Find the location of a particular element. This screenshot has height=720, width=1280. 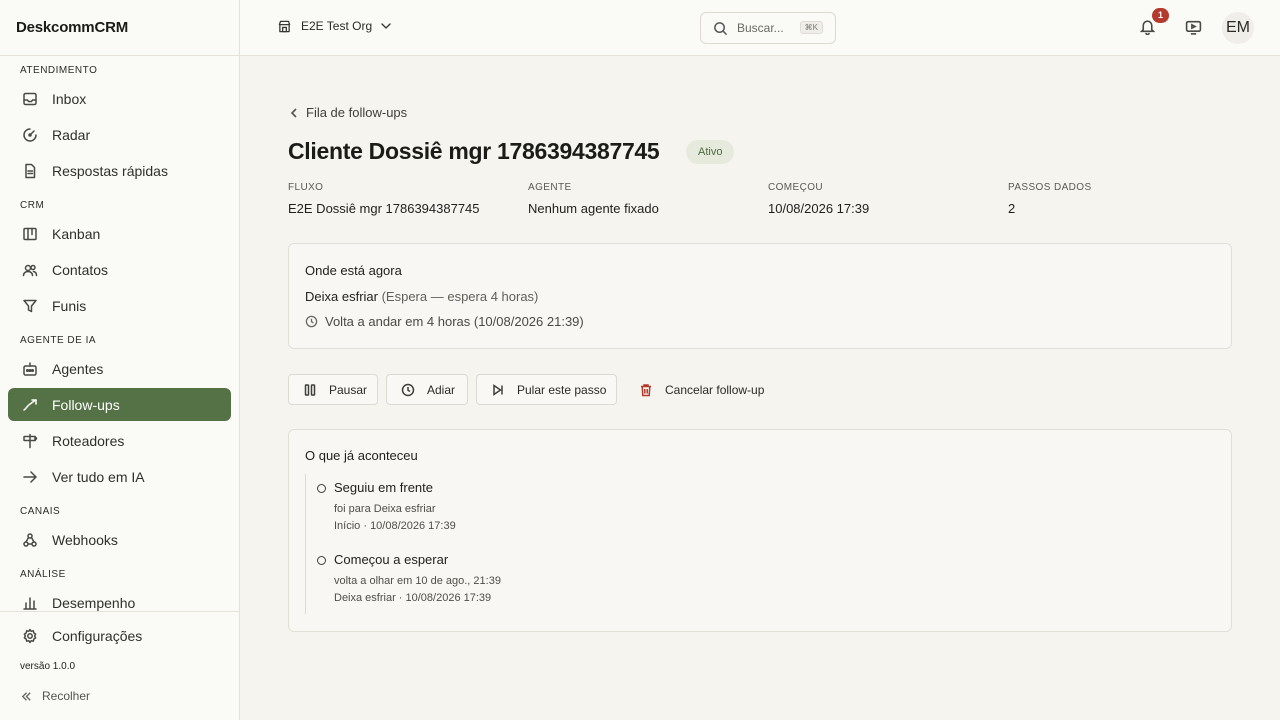

search-shortcut: ⌘K is located at coordinates (811, 27).